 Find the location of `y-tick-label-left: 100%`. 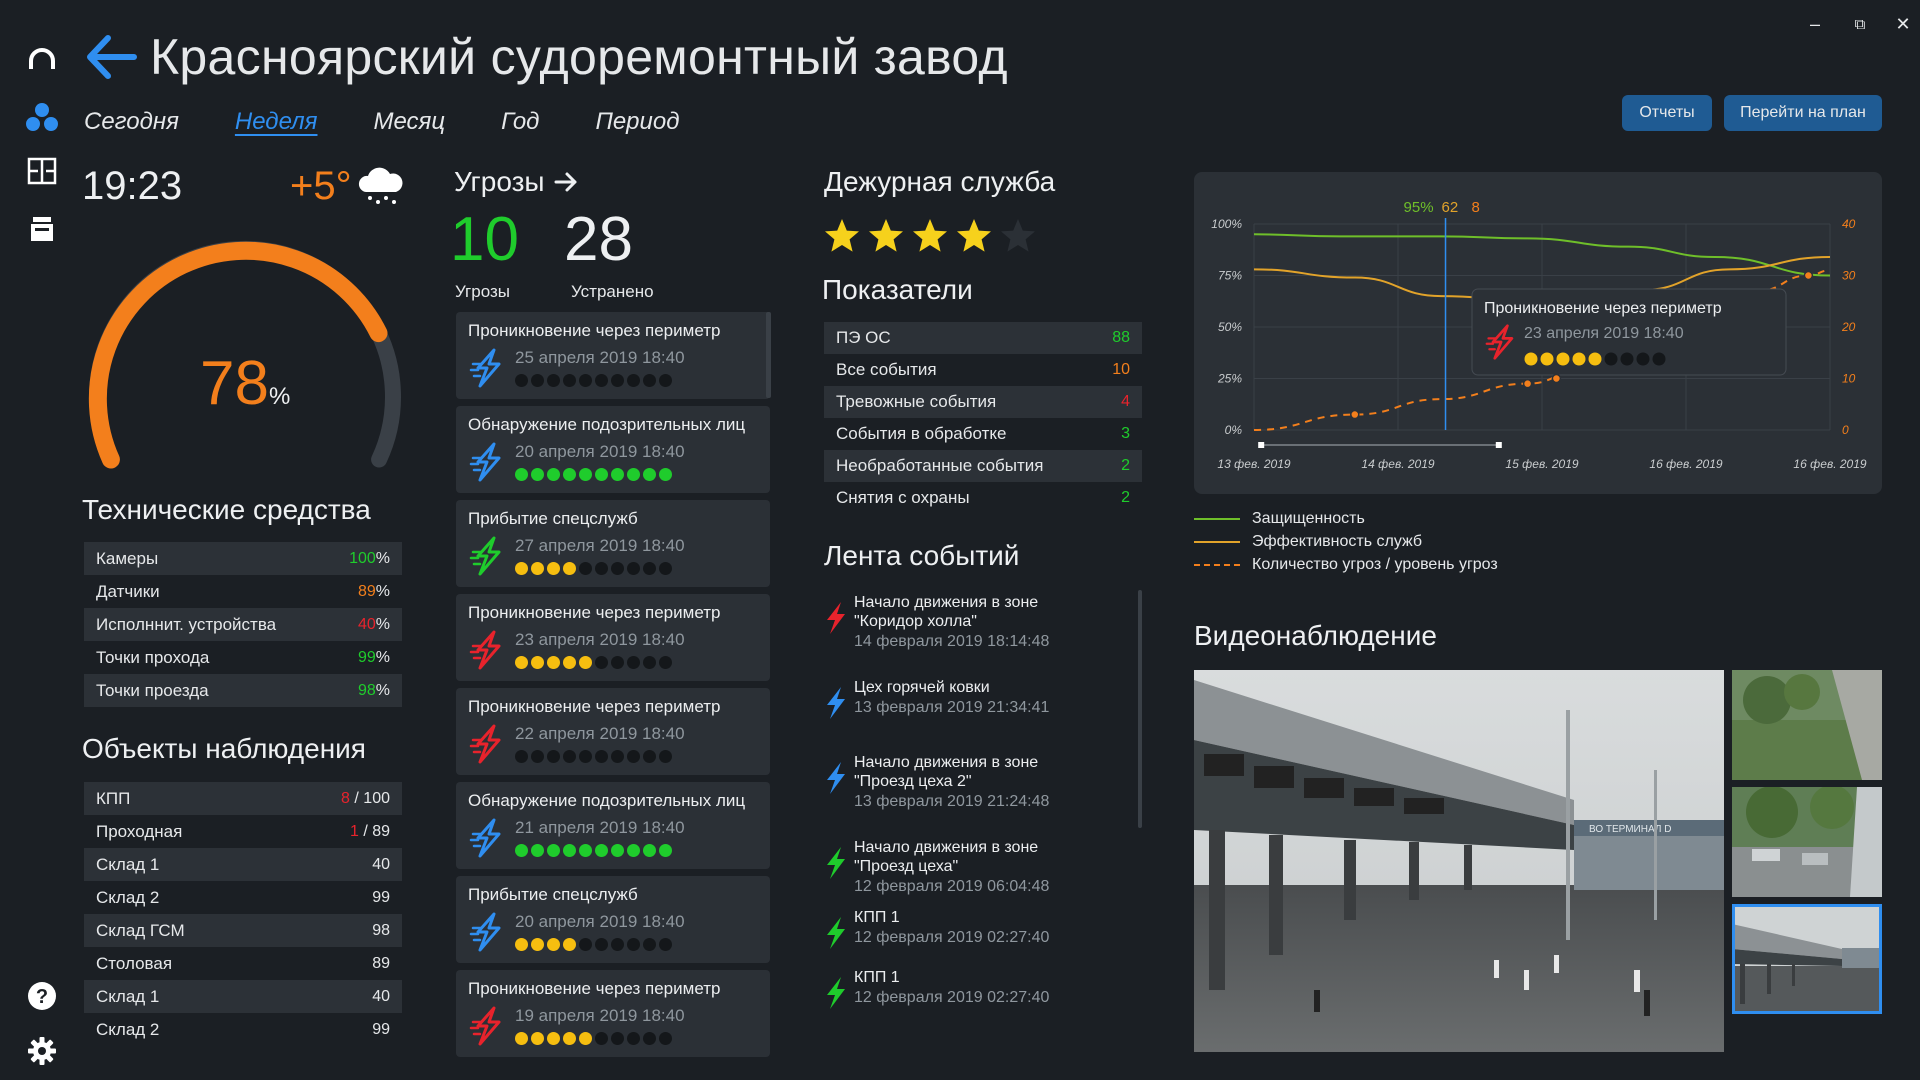

y-tick-label-left: 100% is located at coordinates (1226, 224).